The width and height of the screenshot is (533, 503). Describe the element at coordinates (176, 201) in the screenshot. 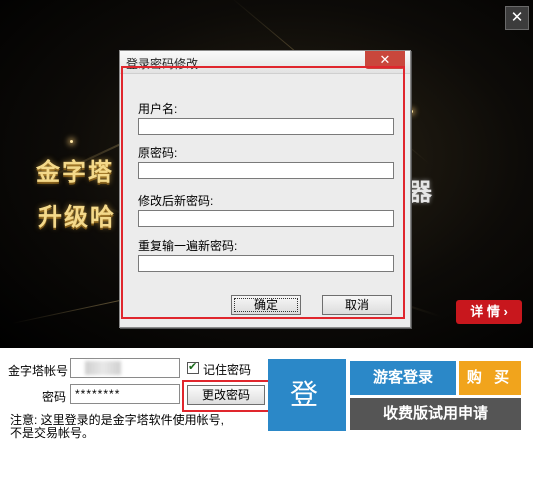

I see `new-password-label: 修改后新密码:` at that location.